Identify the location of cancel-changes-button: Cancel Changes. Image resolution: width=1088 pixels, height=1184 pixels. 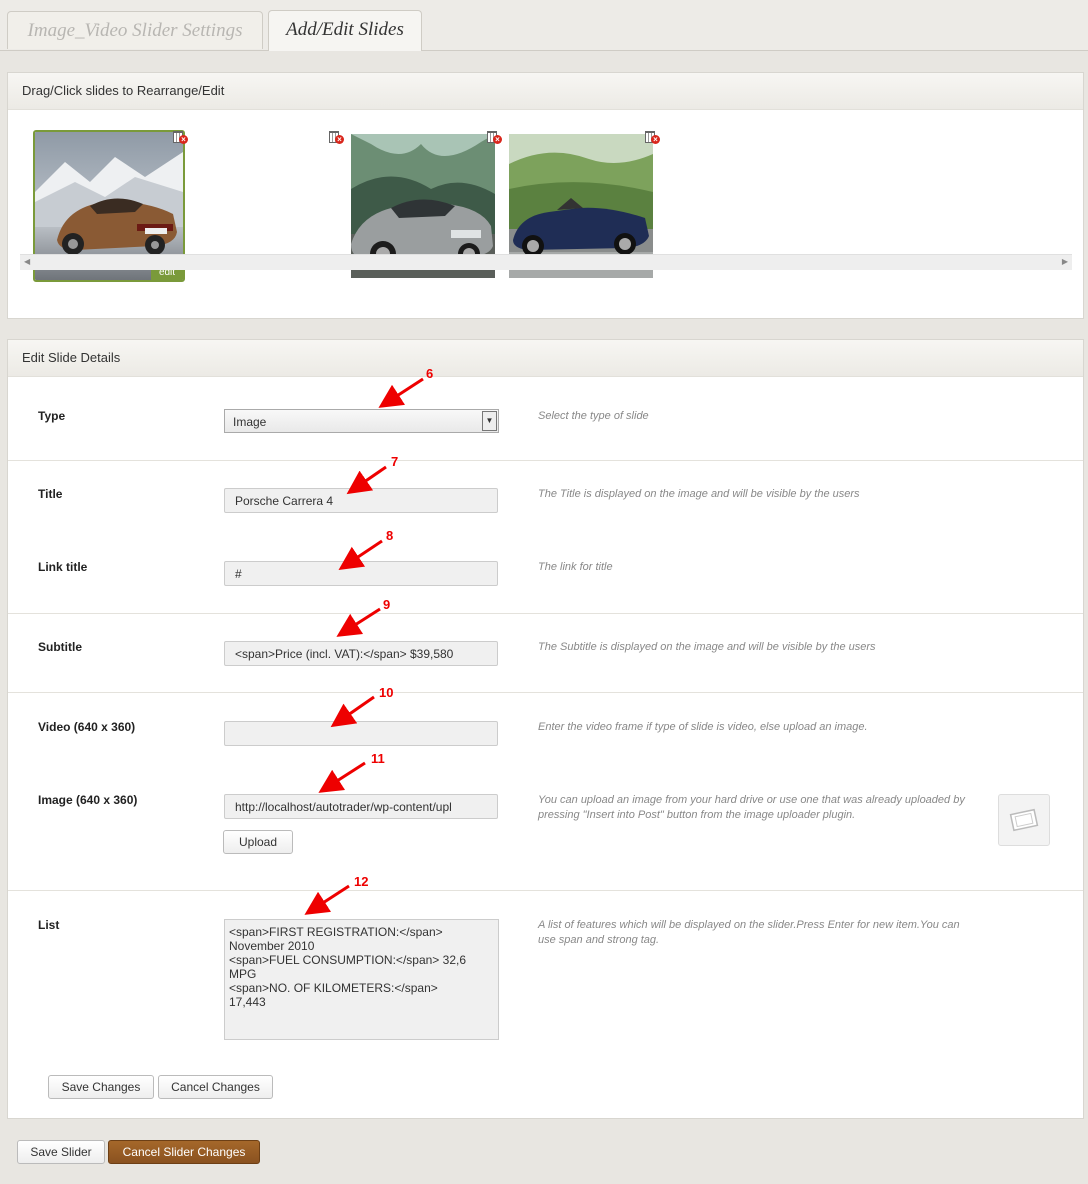
(215, 1087).